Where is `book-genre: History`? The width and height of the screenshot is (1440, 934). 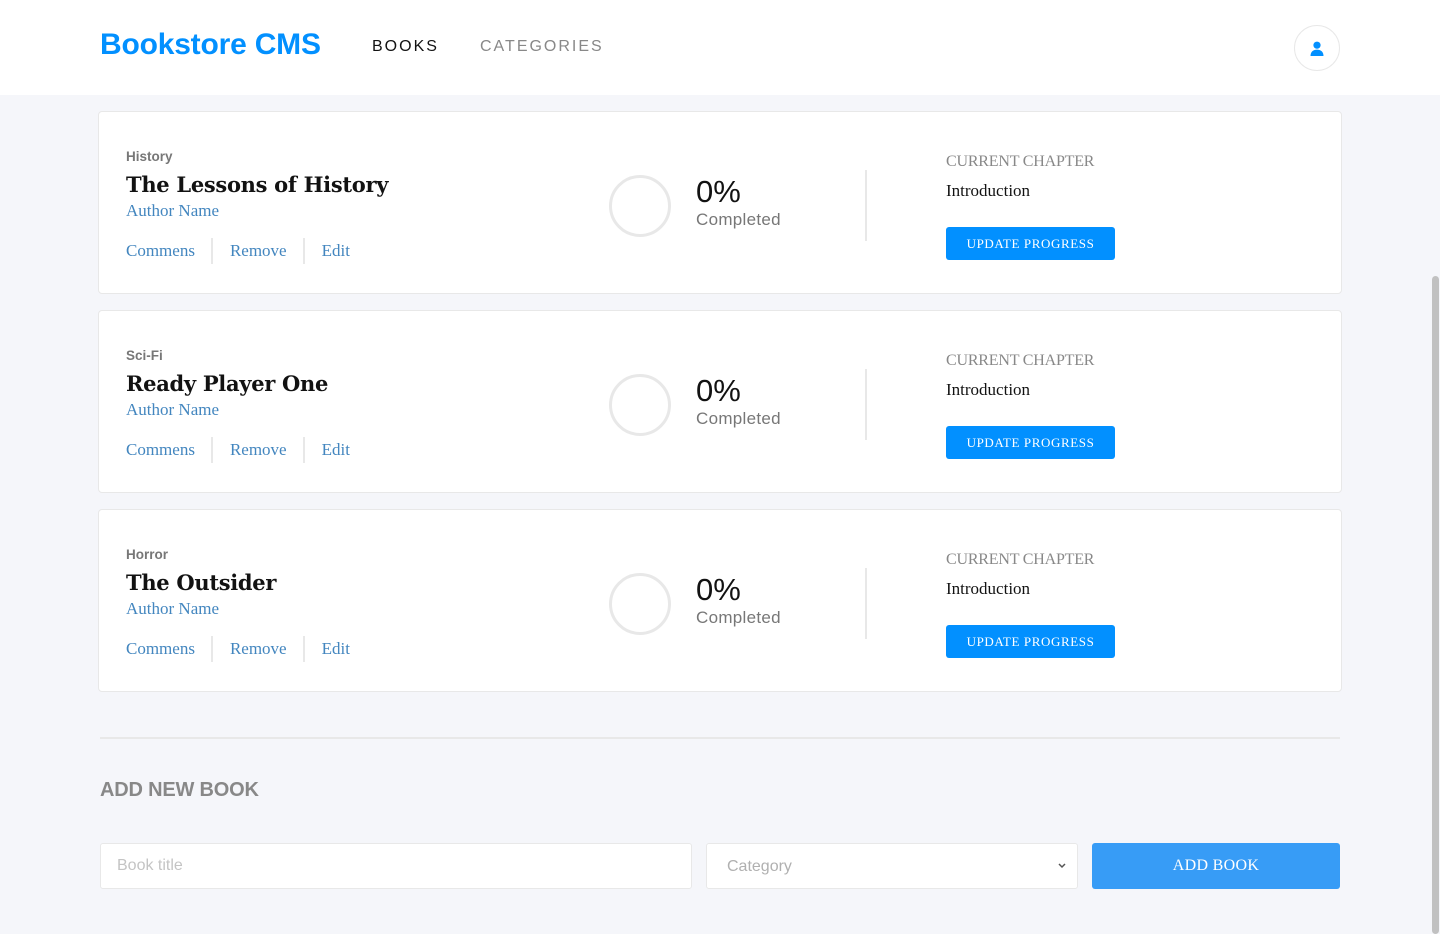
book-genre: History is located at coordinates (149, 156).